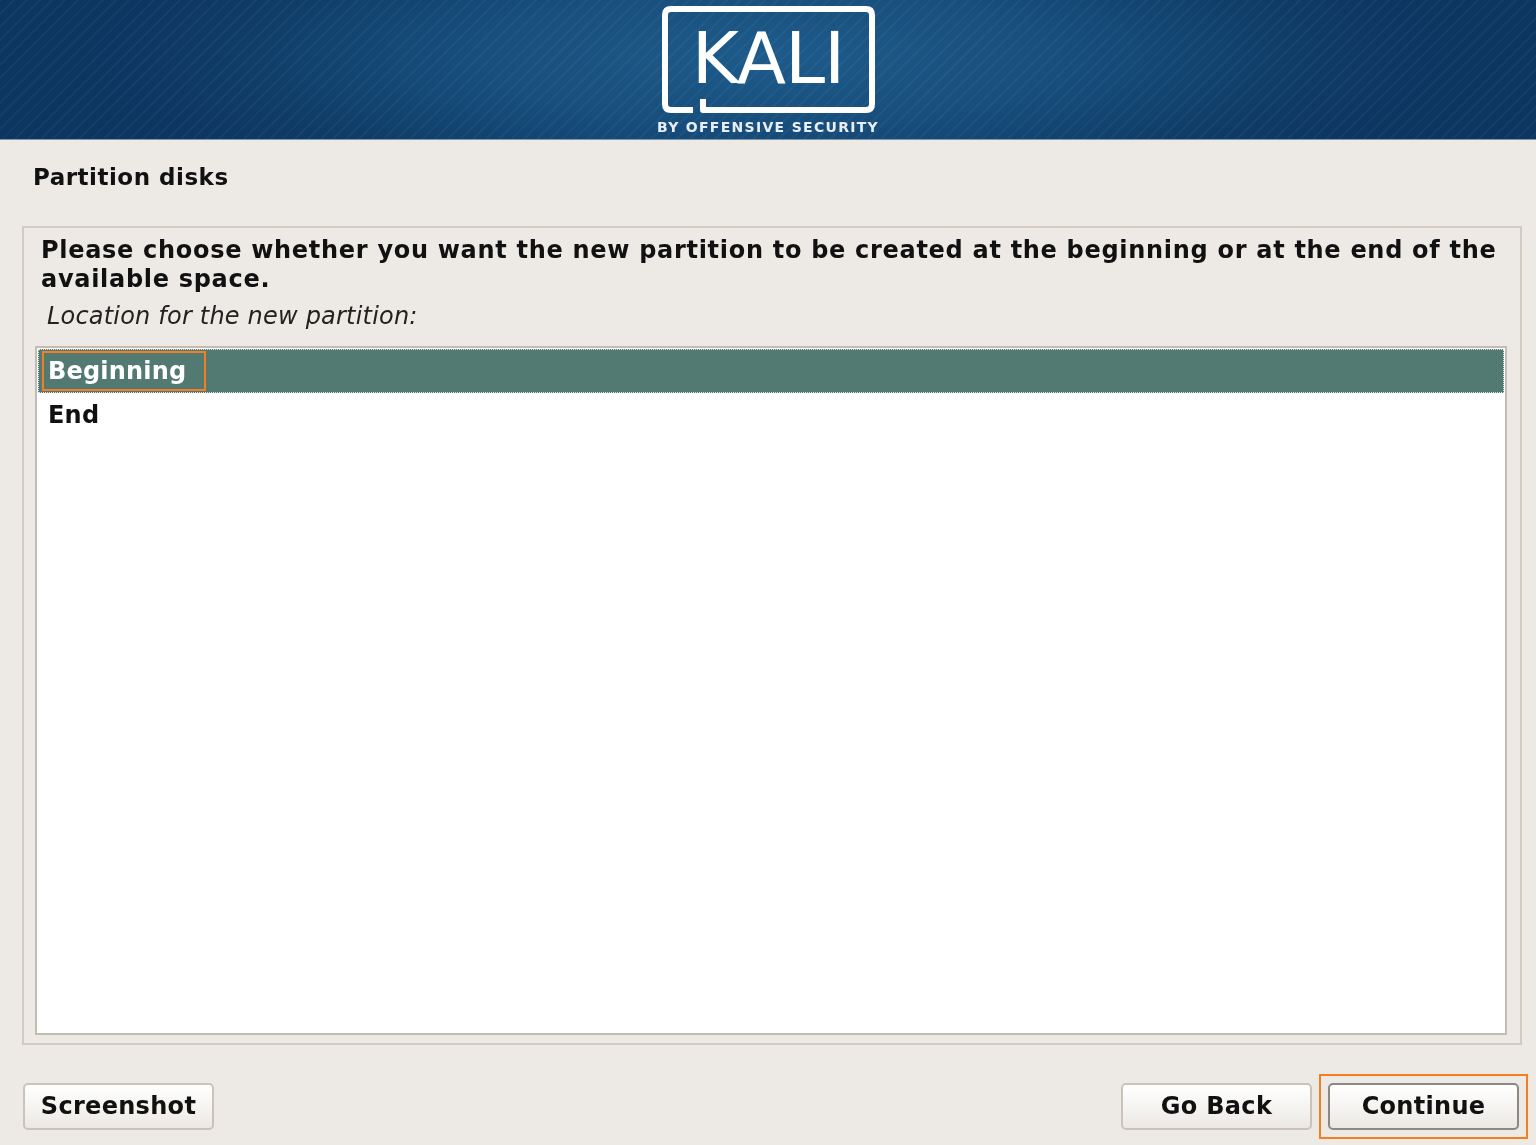 The image size is (1536, 1145). Describe the element at coordinates (771, 371) in the screenshot. I see `list-option: Beginning` at that location.